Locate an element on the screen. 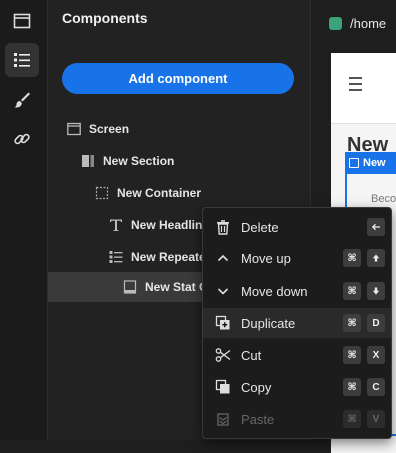  menu-item-label: Duplicate is located at coordinates (268, 323).